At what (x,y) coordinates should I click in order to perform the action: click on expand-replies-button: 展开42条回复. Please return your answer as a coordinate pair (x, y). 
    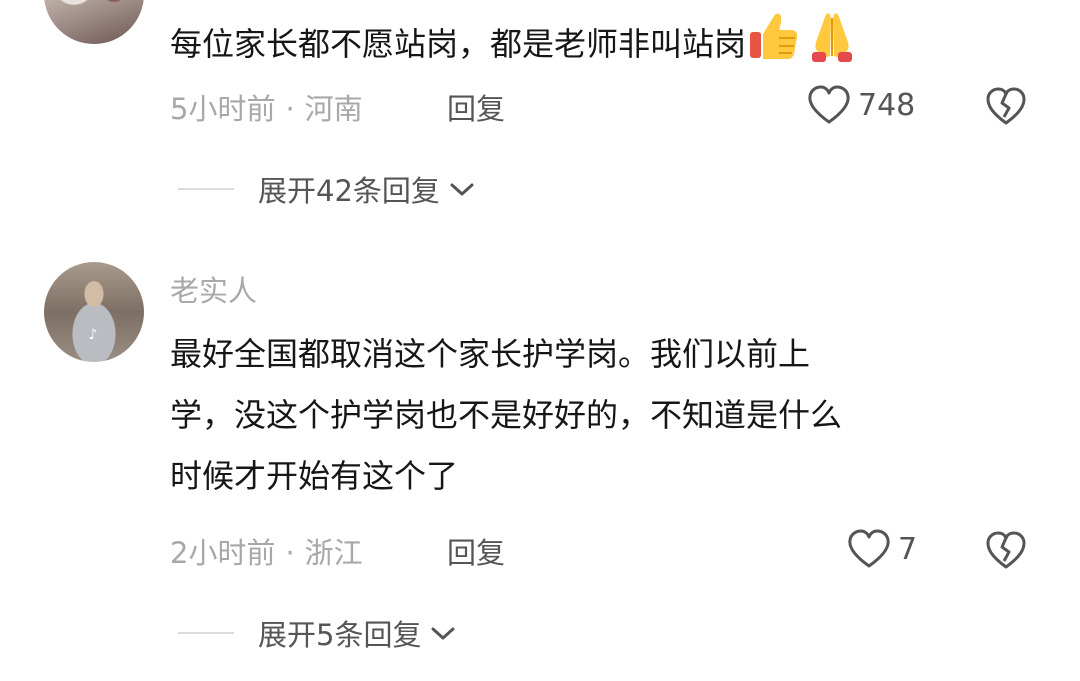
    Looking at the image, I should click on (327, 189).